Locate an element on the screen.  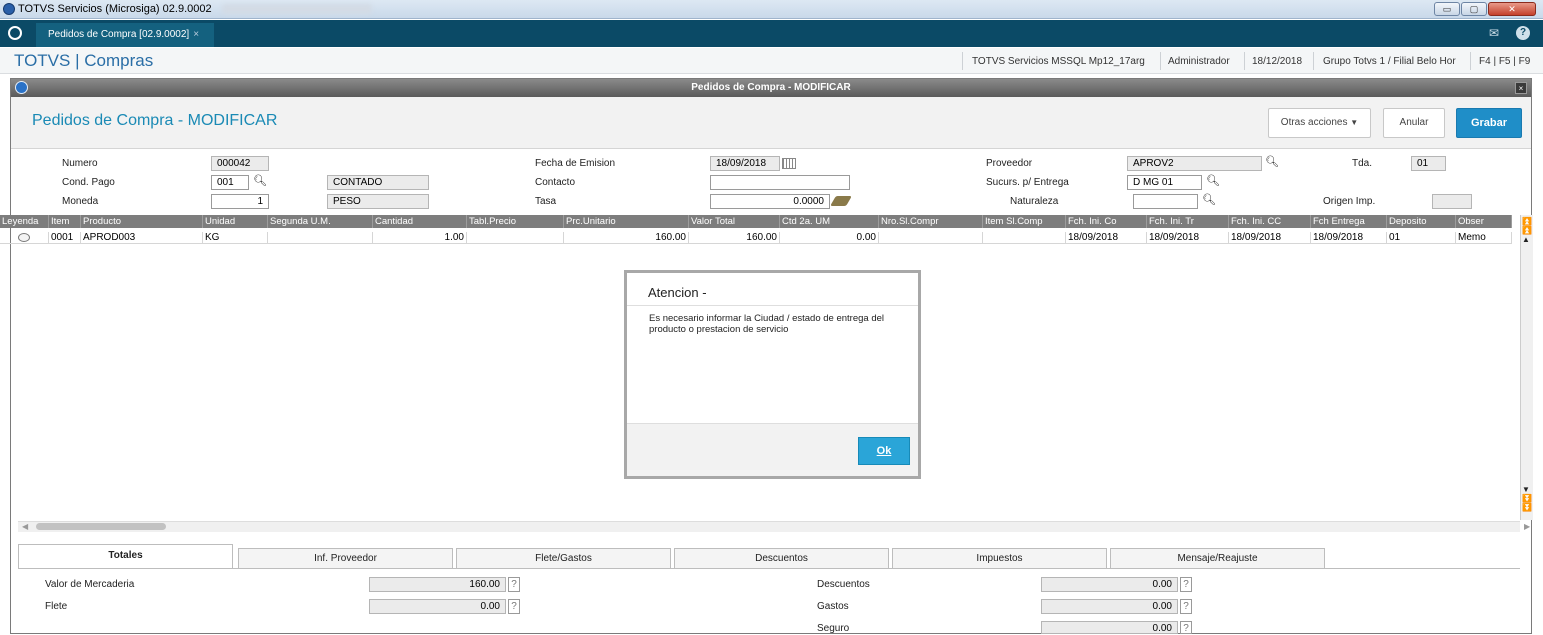
column-header: Producto is located at coordinates (142, 221).